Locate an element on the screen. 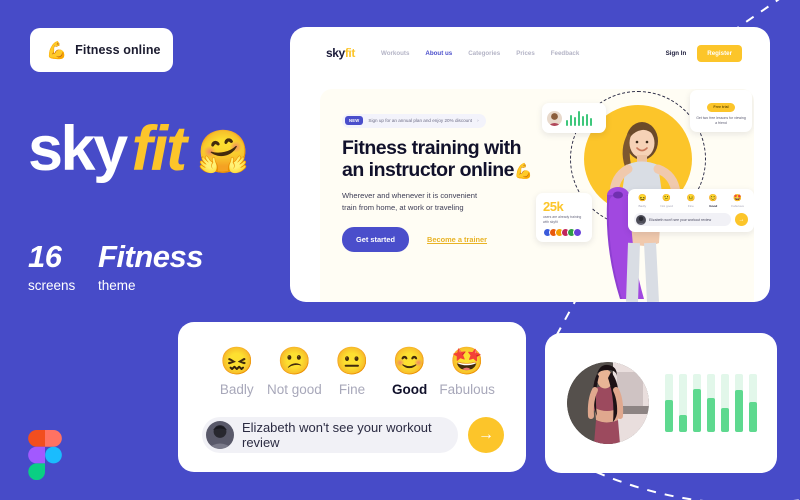  mini-rating-not-good: 😕 Not good is located at coordinates (666, 201).